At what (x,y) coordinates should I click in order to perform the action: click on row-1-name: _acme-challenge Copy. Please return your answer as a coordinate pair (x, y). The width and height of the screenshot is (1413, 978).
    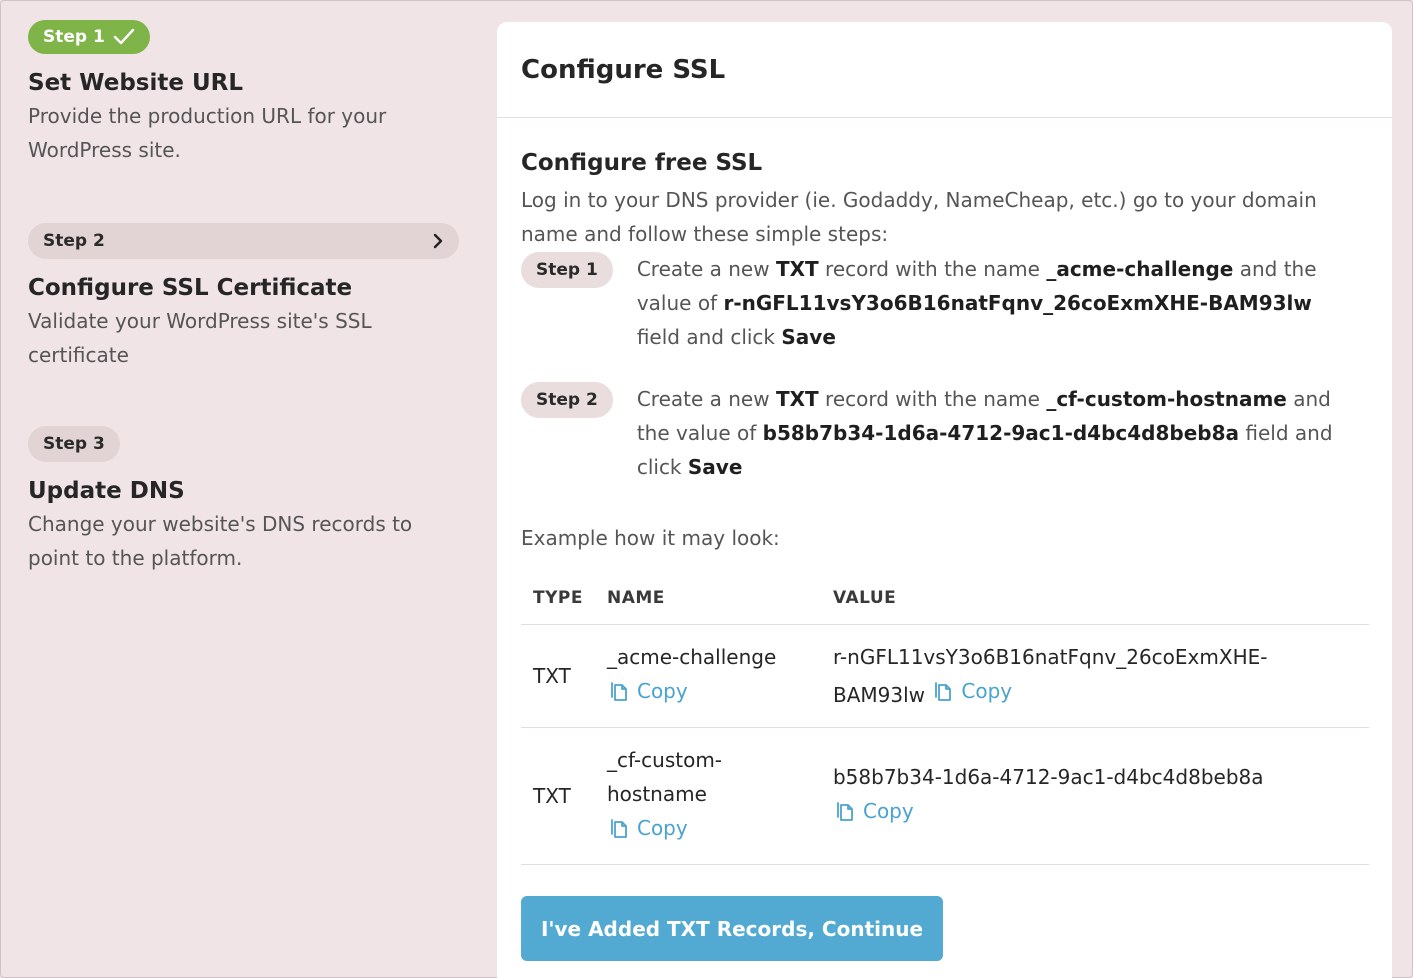
    Looking at the image, I should click on (707, 676).